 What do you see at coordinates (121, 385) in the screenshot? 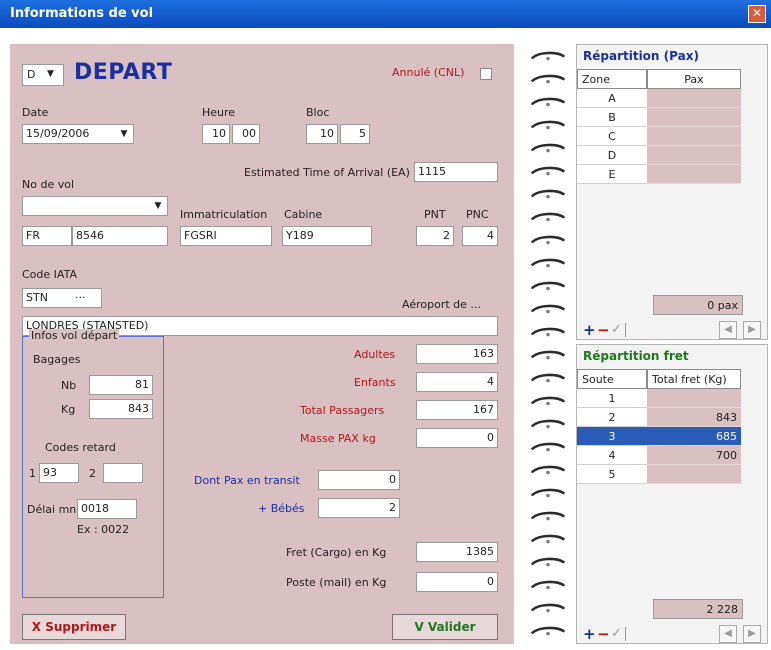
I see `bagages-nb-field: 81` at bounding box center [121, 385].